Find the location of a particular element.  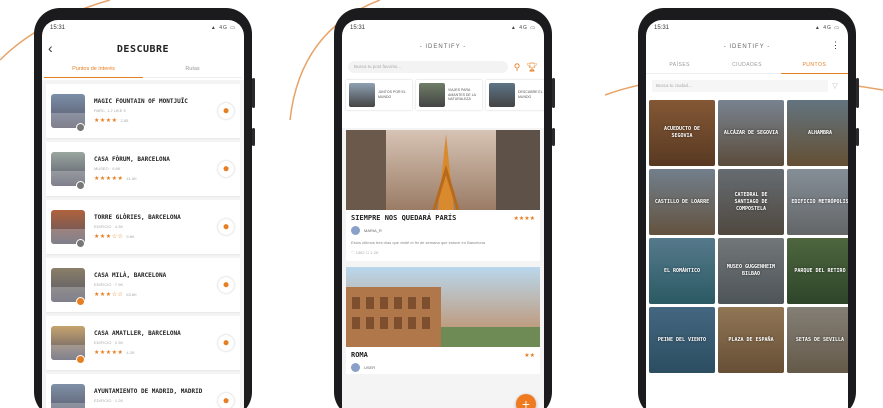

tile-label: MUSEO GUGGENHEIM BILBAO is located at coordinates (751, 270).